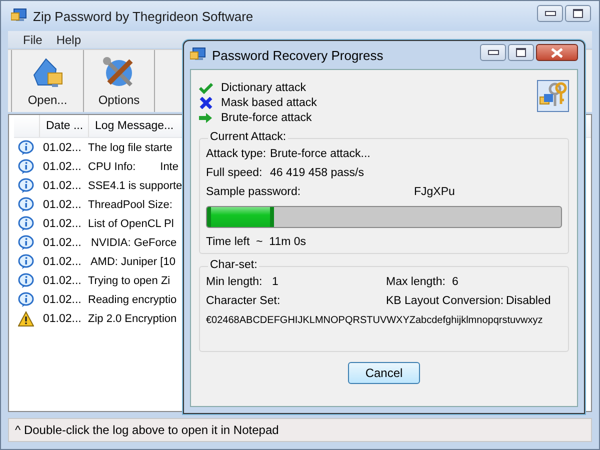 This screenshot has height=450, width=600. I want to click on field-value: 1, so click(275, 282).